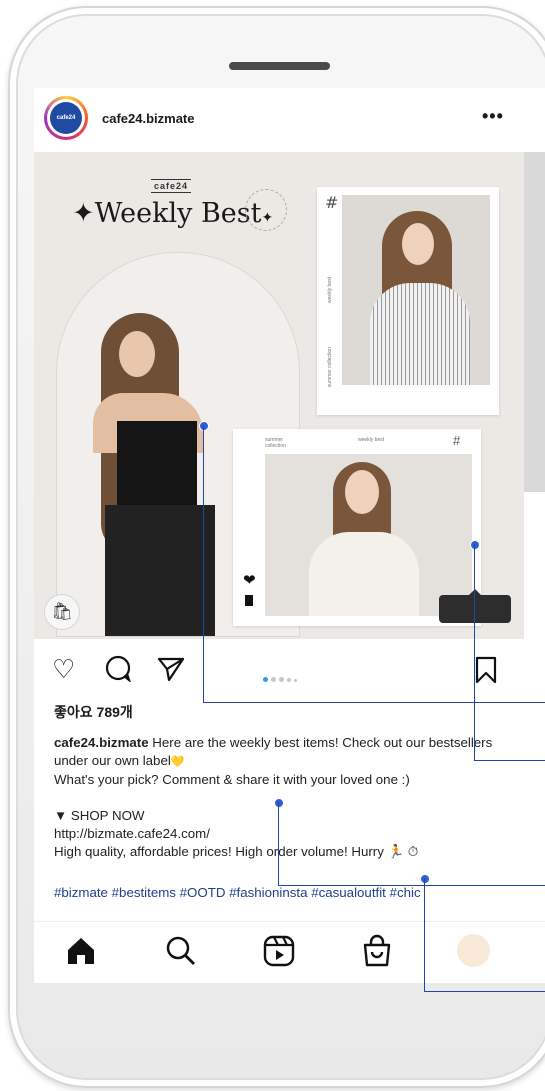 The height and width of the screenshot is (1091, 545). What do you see at coordinates (279, 954) in the screenshot?
I see `reels-icon` at bounding box center [279, 954].